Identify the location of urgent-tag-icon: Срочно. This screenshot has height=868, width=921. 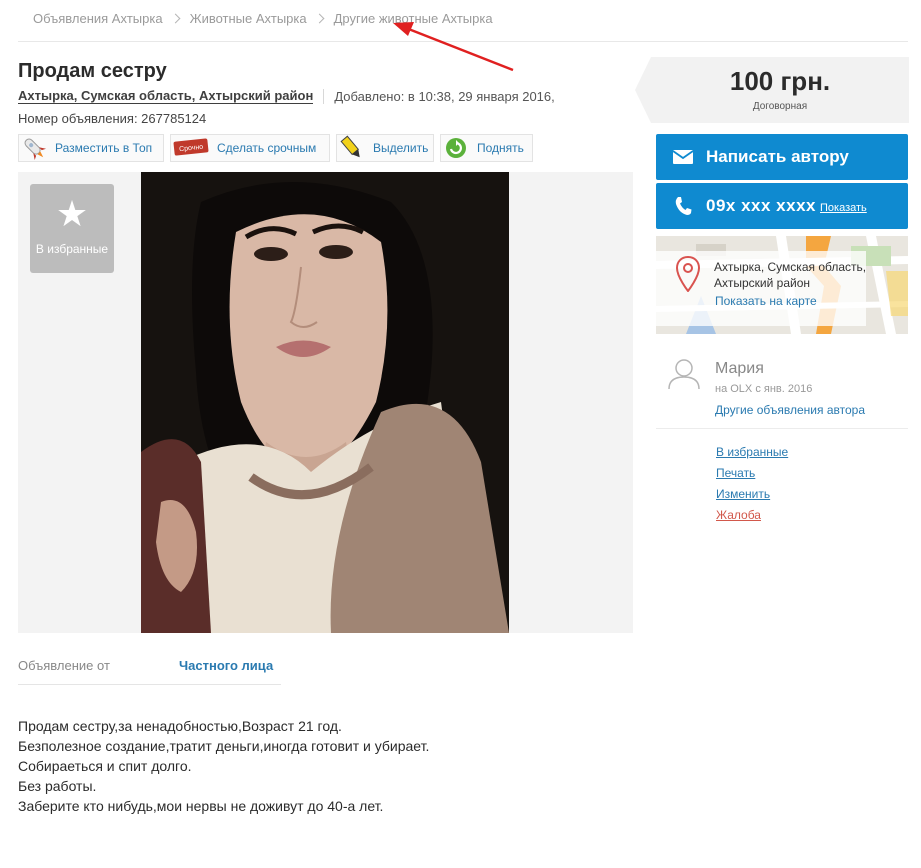
(191, 148).